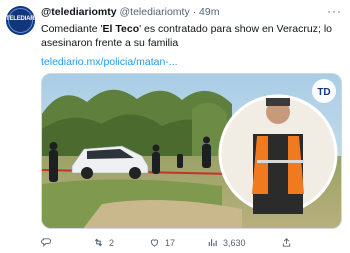 The width and height of the screenshot is (350, 253). What do you see at coordinates (112, 242) in the screenshot?
I see `retweet-count: 2` at bounding box center [112, 242].